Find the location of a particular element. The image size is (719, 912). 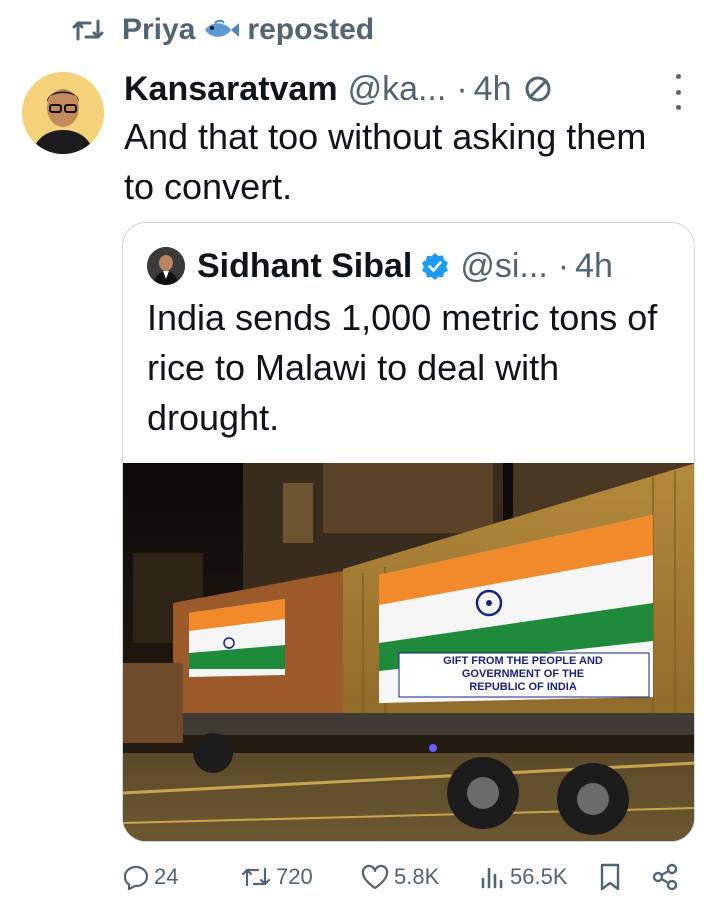

views-icon is located at coordinates (492, 878).